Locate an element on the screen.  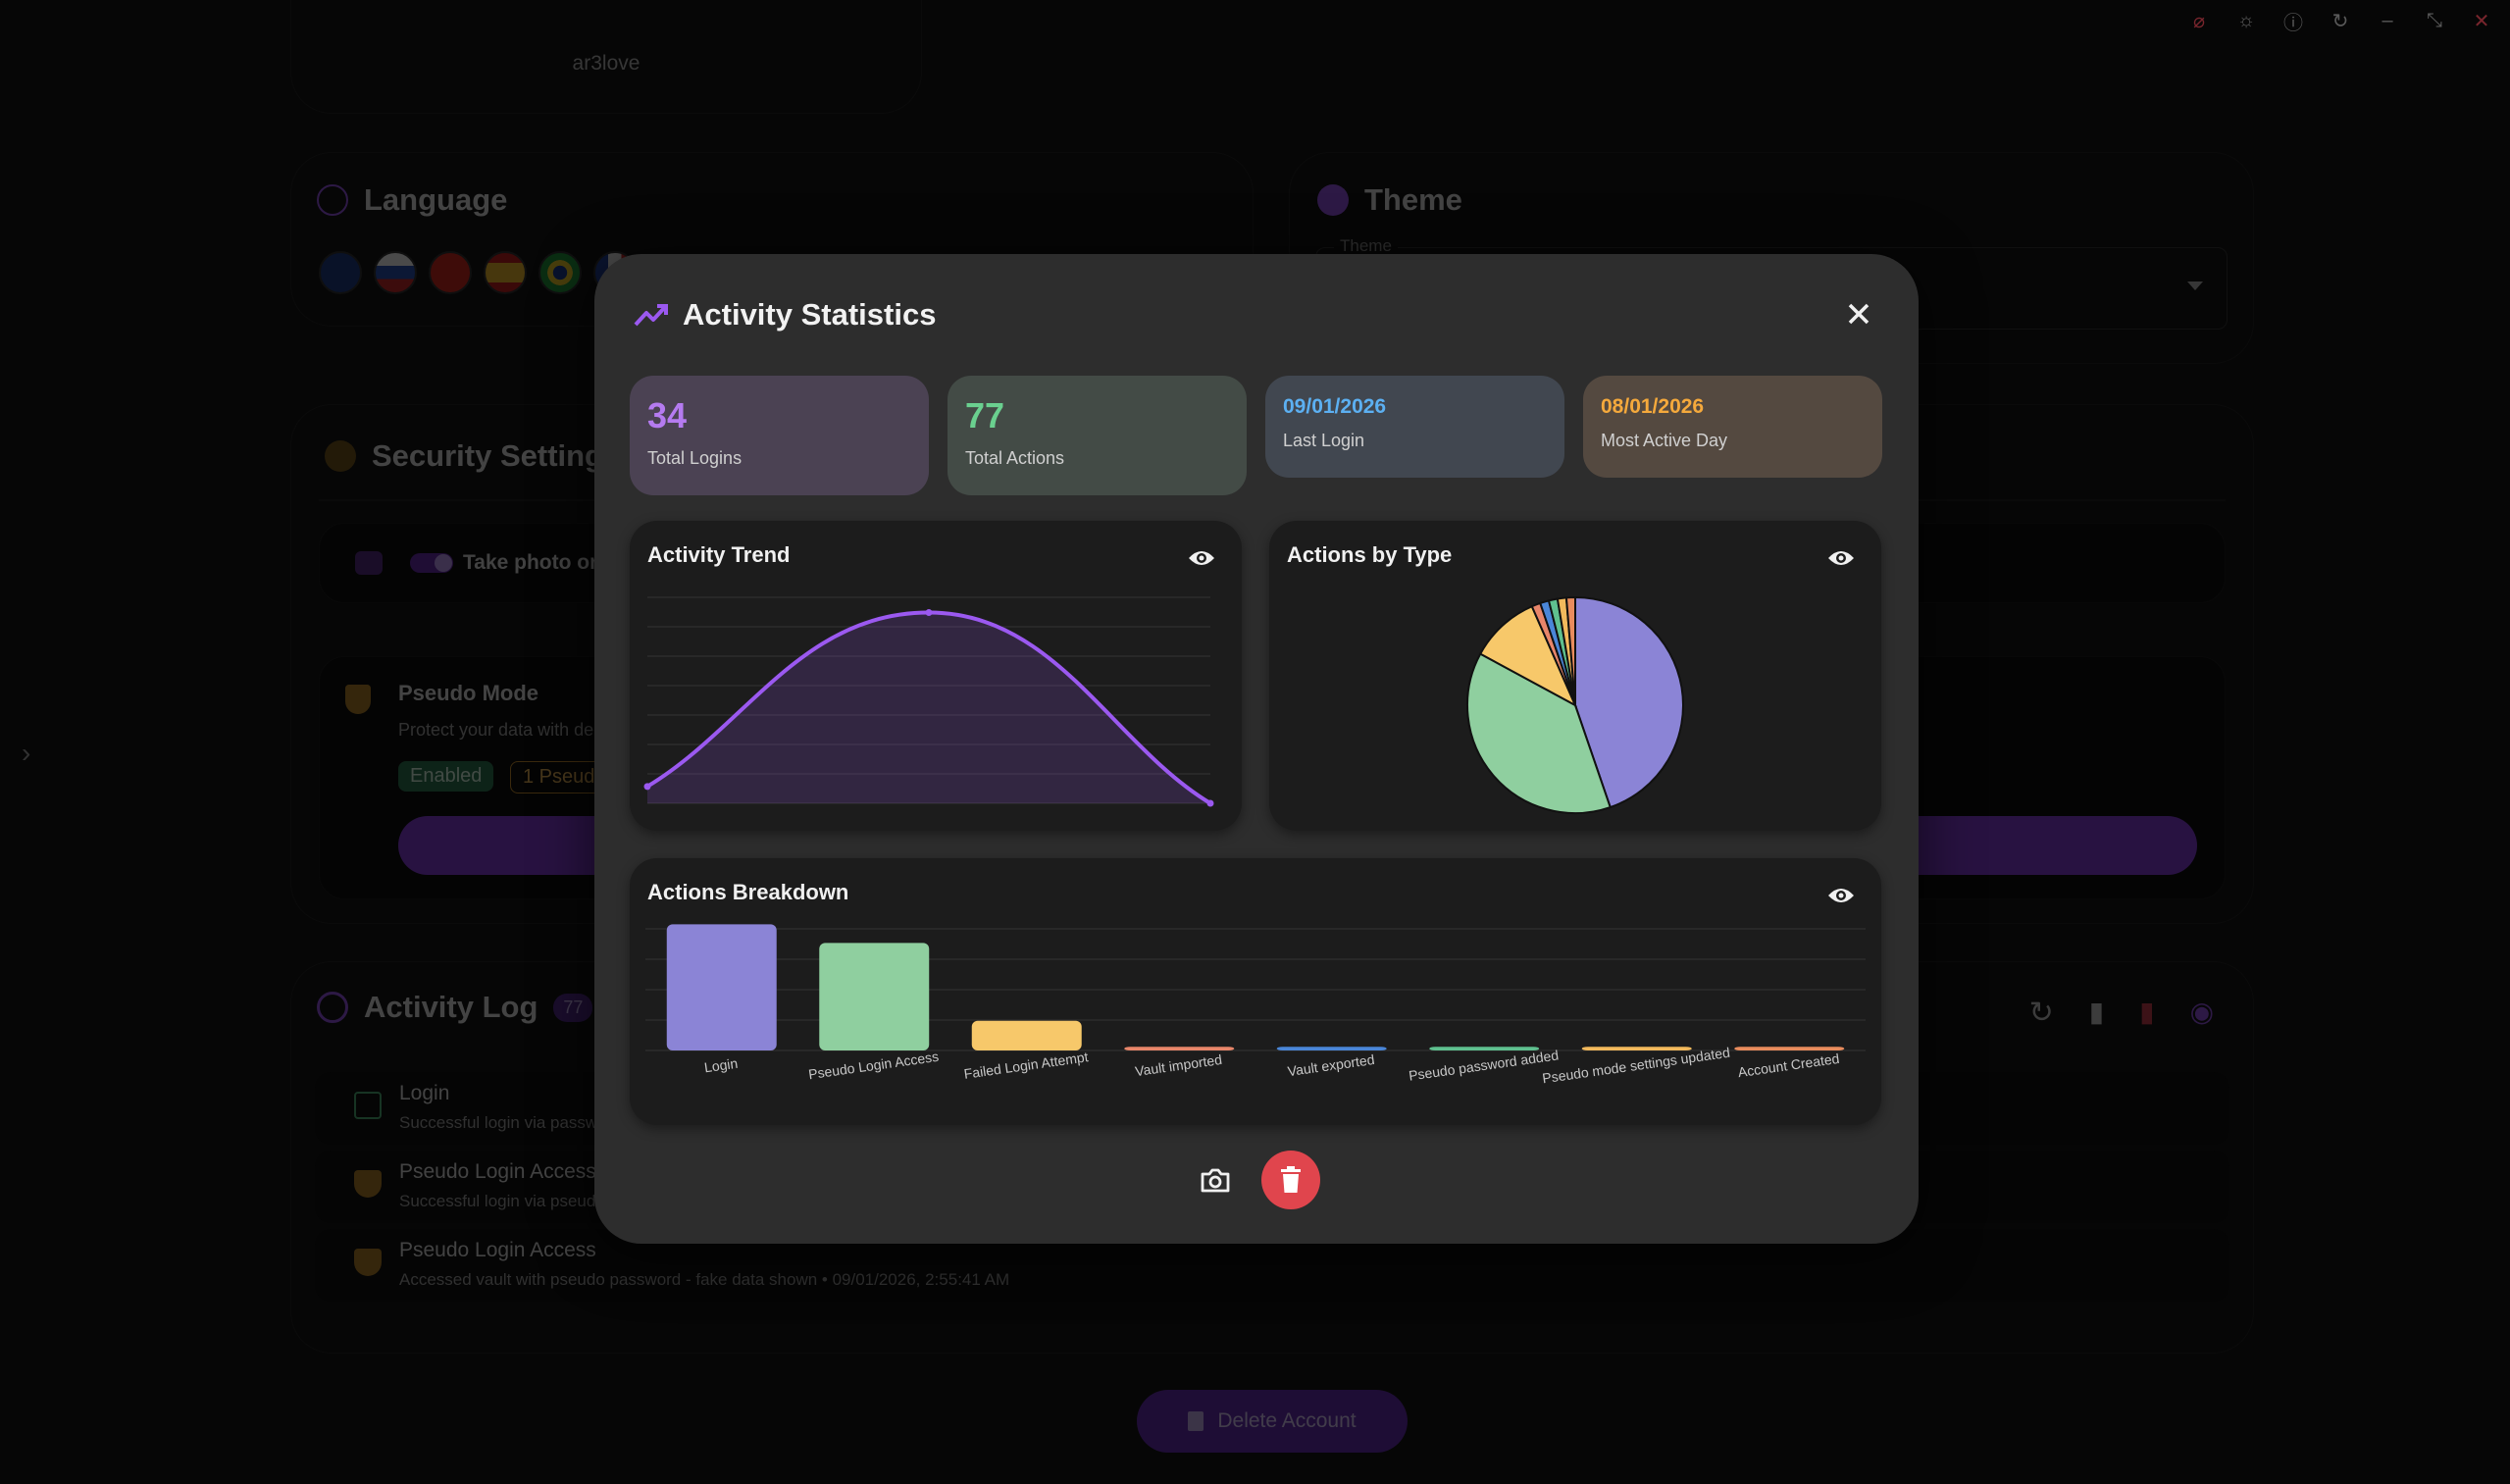
panel-title: Activity Trend is located at coordinates (719, 554).